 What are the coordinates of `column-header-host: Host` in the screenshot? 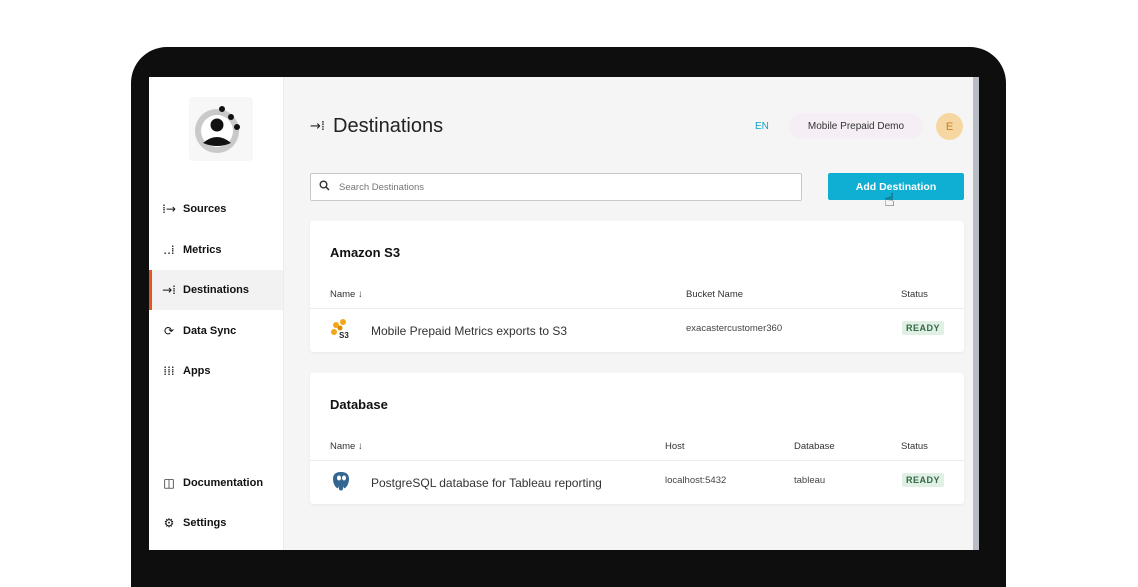 It's located at (675, 446).